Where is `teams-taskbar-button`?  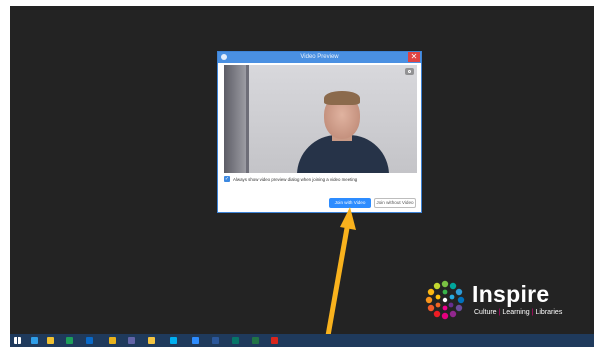 teams-taskbar-button is located at coordinates (131, 340).